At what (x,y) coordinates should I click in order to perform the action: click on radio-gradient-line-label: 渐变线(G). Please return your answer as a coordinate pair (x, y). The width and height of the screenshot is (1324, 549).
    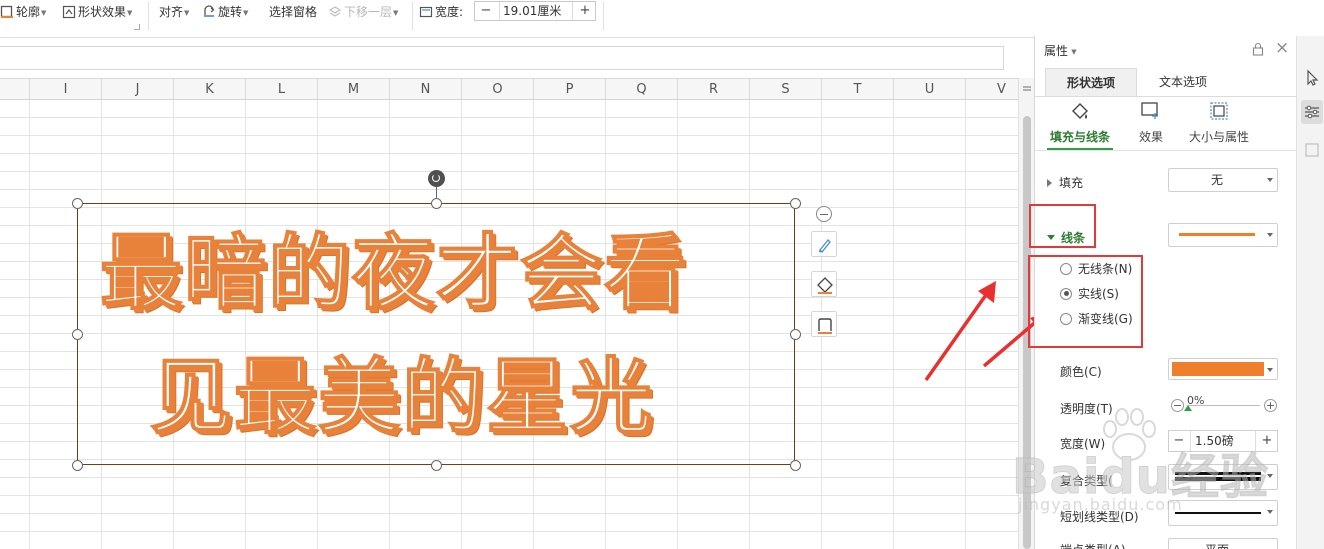
    Looking at the image, I should click on (1105, 319).